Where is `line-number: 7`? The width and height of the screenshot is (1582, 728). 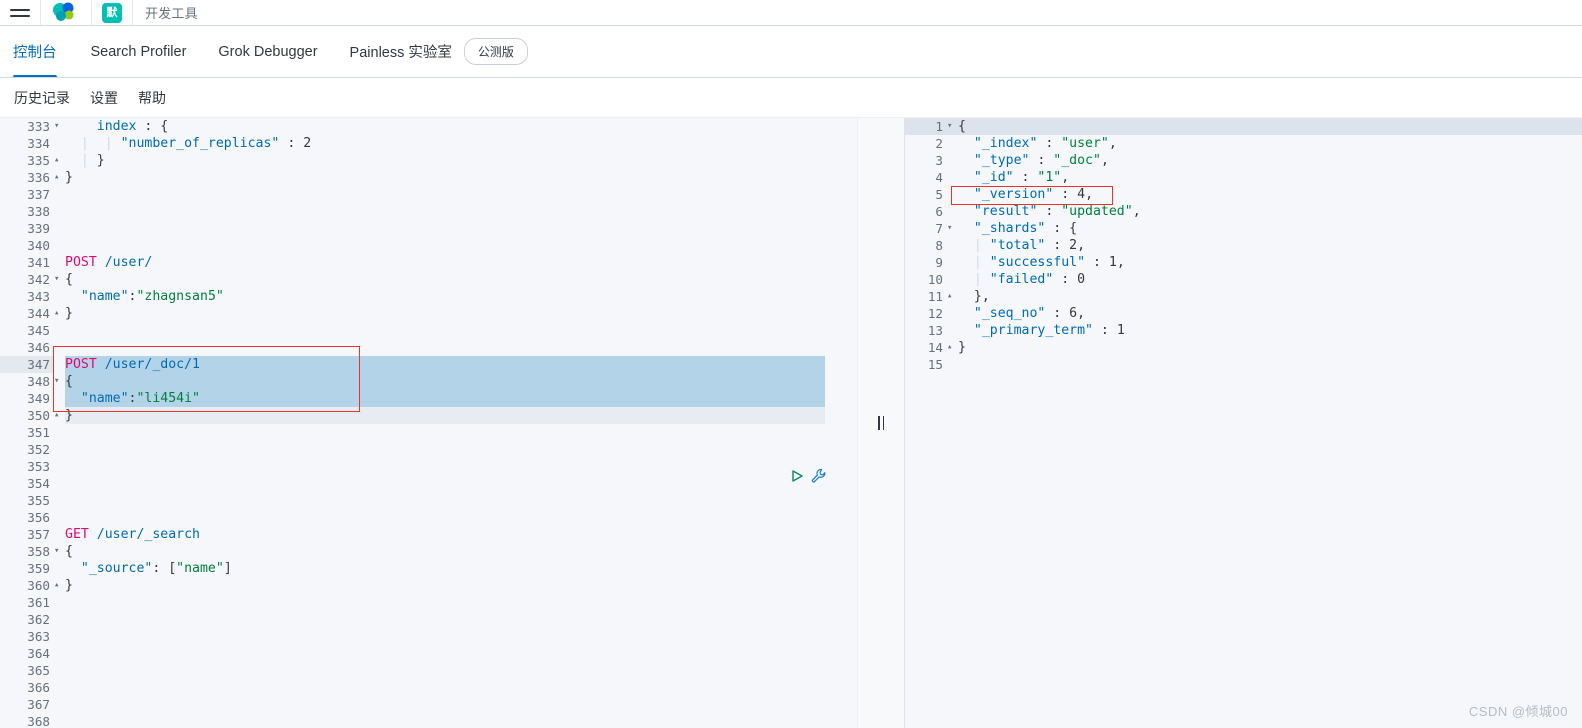
line-number: 7 is located at coordinates (939, 228).